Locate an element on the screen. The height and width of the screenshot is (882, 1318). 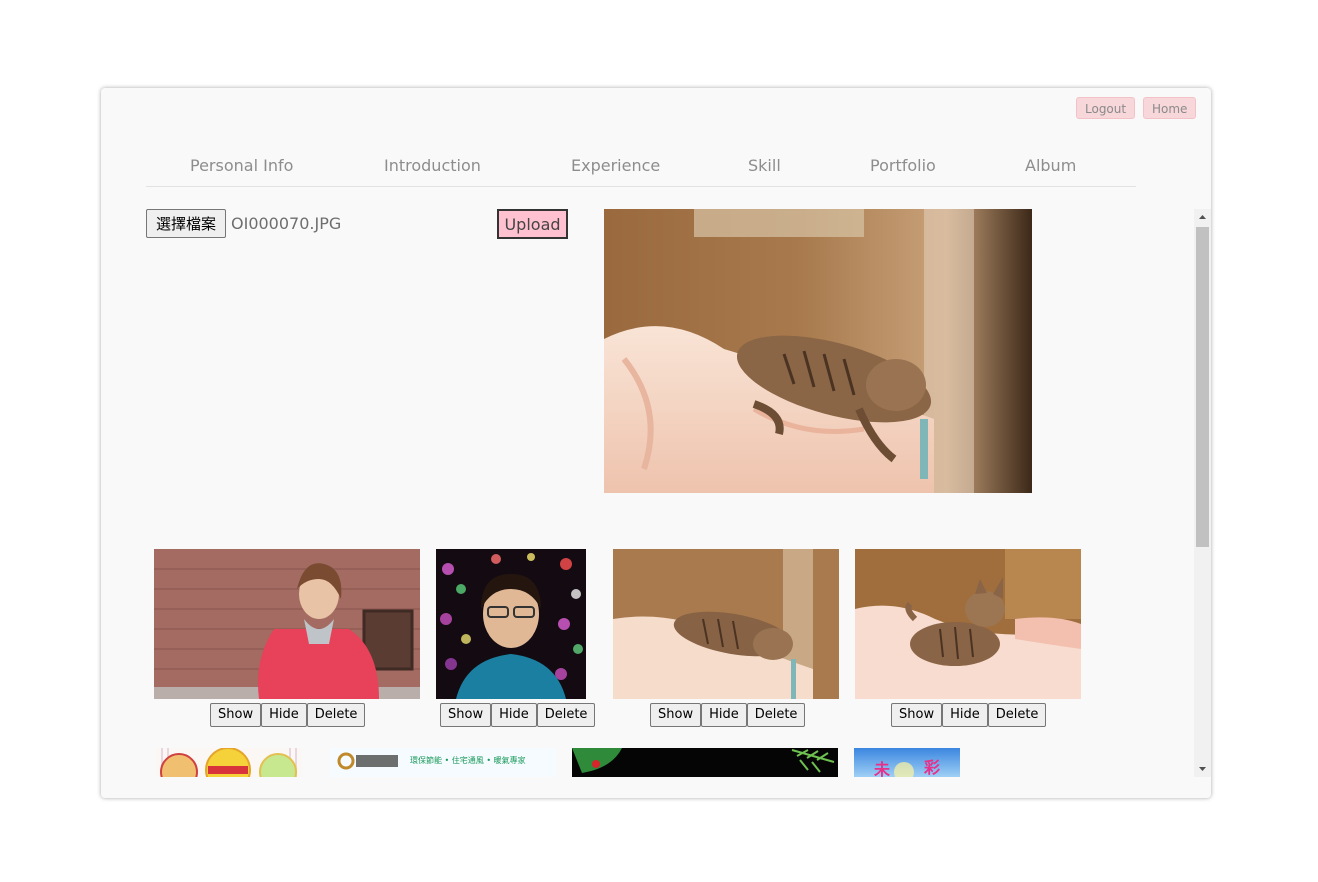
nav-experience: Experience is located at coordinates (615, 165).